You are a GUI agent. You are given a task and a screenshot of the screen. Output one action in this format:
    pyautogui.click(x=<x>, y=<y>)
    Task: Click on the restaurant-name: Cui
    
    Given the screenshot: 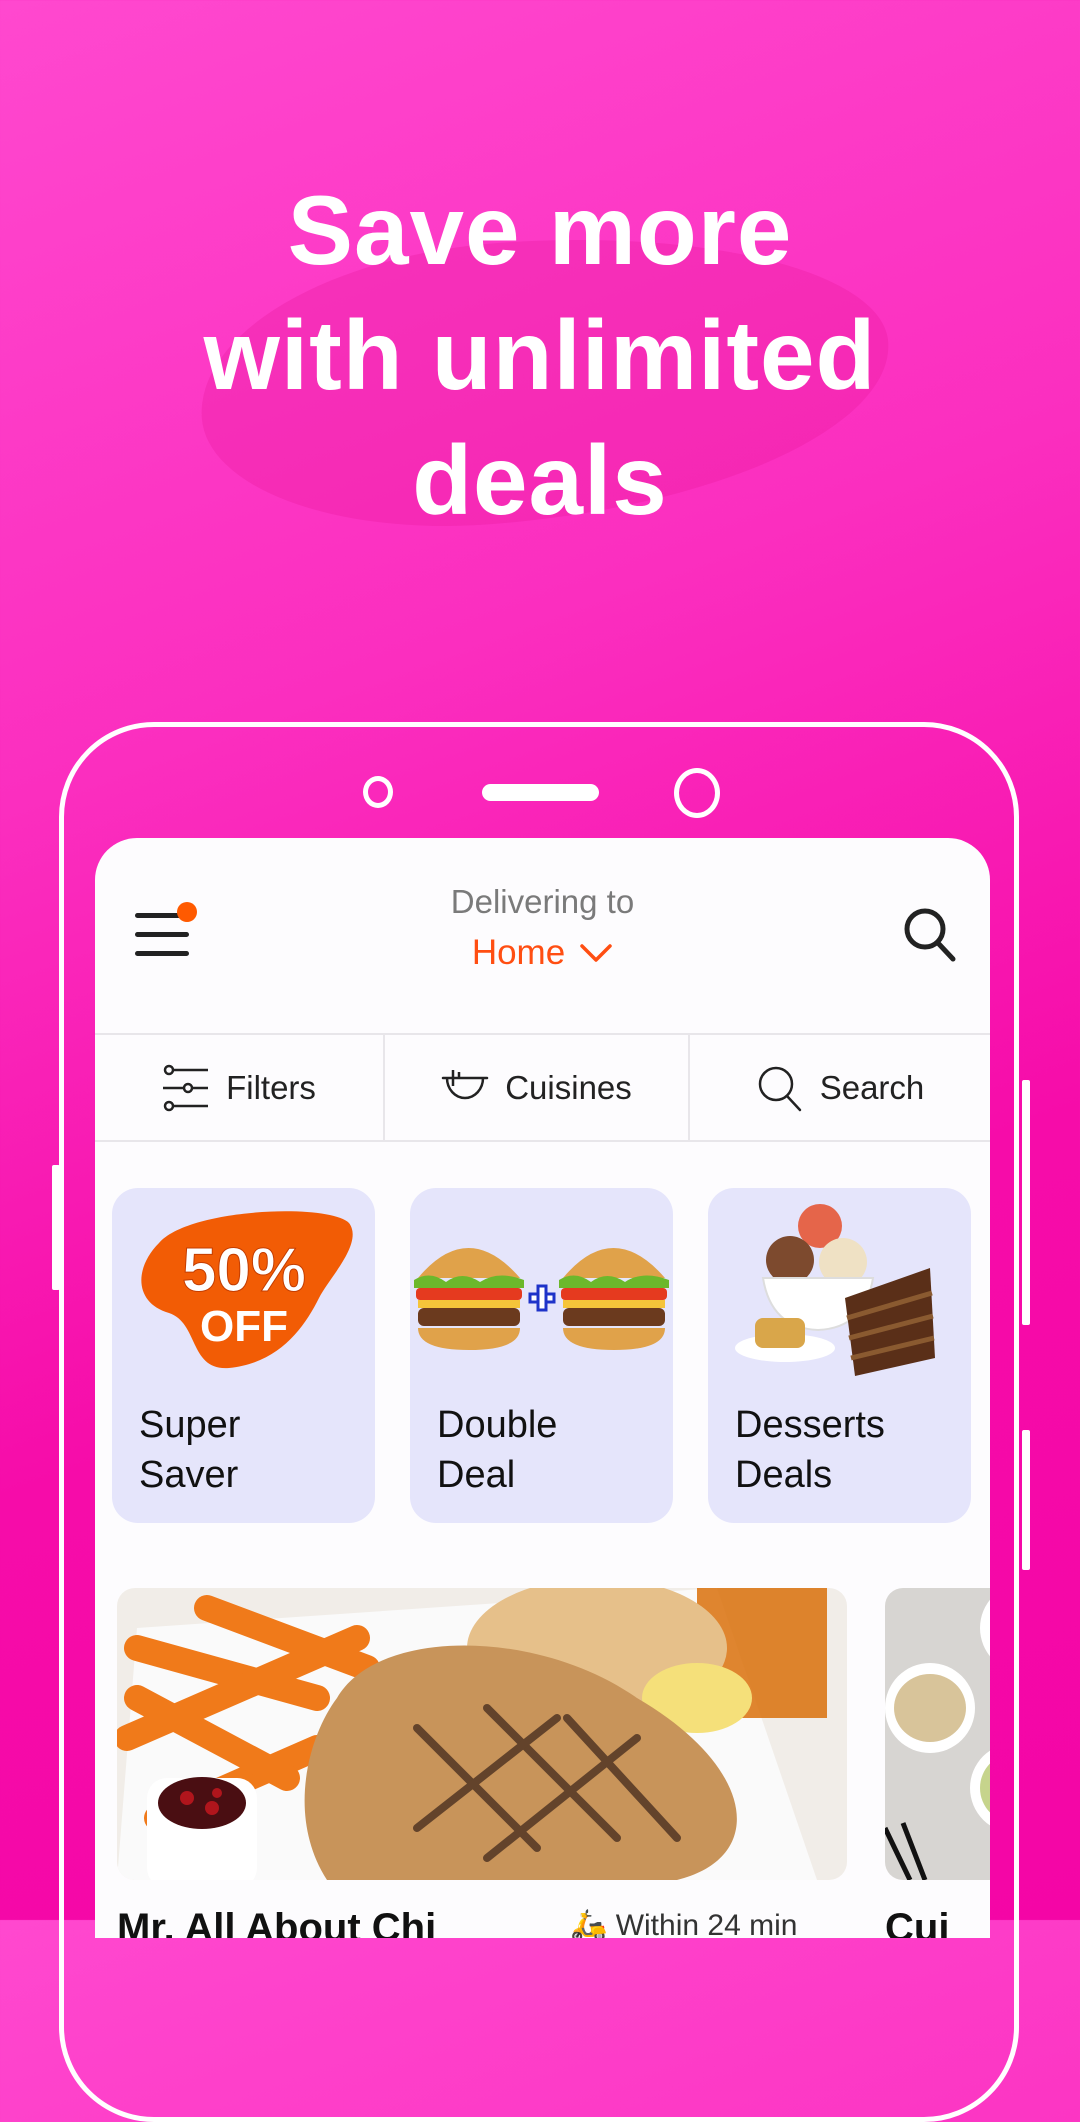 What is the action you would take?
    pyautogui.click(x=917, y=1922)
    